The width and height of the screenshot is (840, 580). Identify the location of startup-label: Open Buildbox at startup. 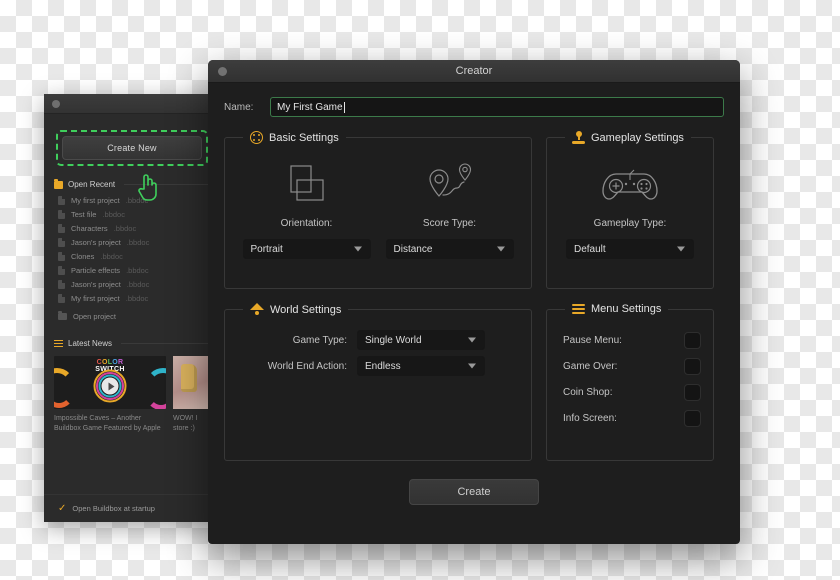
(113, 508).